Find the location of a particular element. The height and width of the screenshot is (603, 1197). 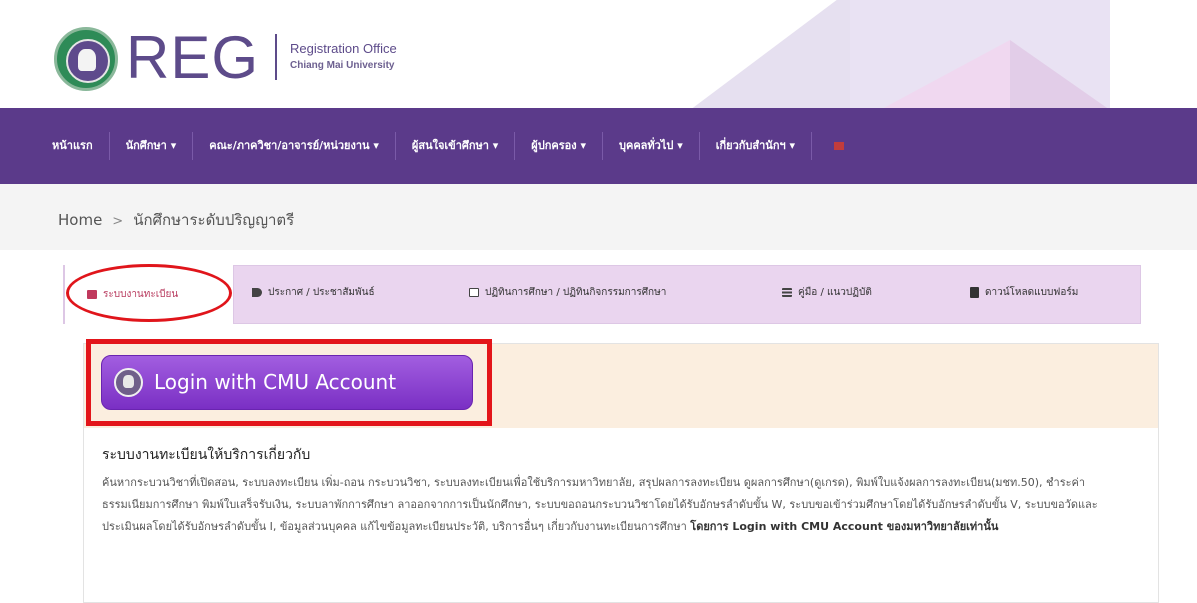

nav-item-about: เกี่ยวกับสำนักฯ ▾ is located at coordinates (756, 146).